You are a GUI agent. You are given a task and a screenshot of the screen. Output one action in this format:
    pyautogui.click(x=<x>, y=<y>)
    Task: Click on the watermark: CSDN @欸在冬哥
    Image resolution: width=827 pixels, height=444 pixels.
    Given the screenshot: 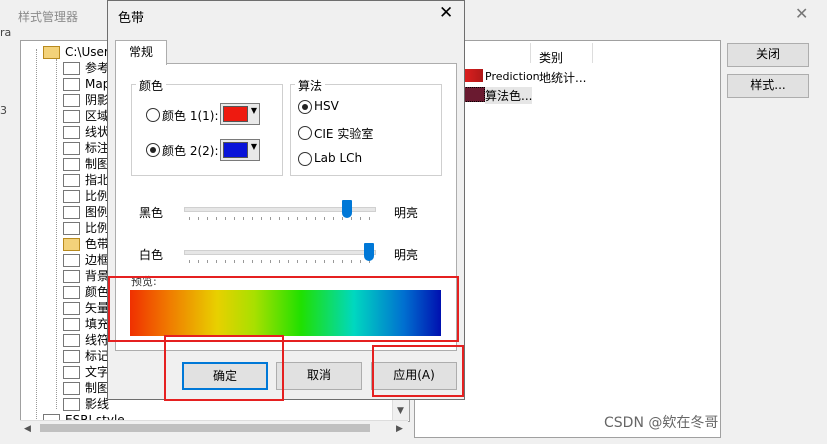 What is the action you would take?
    pyautogui.click(x=661, y=423)
    